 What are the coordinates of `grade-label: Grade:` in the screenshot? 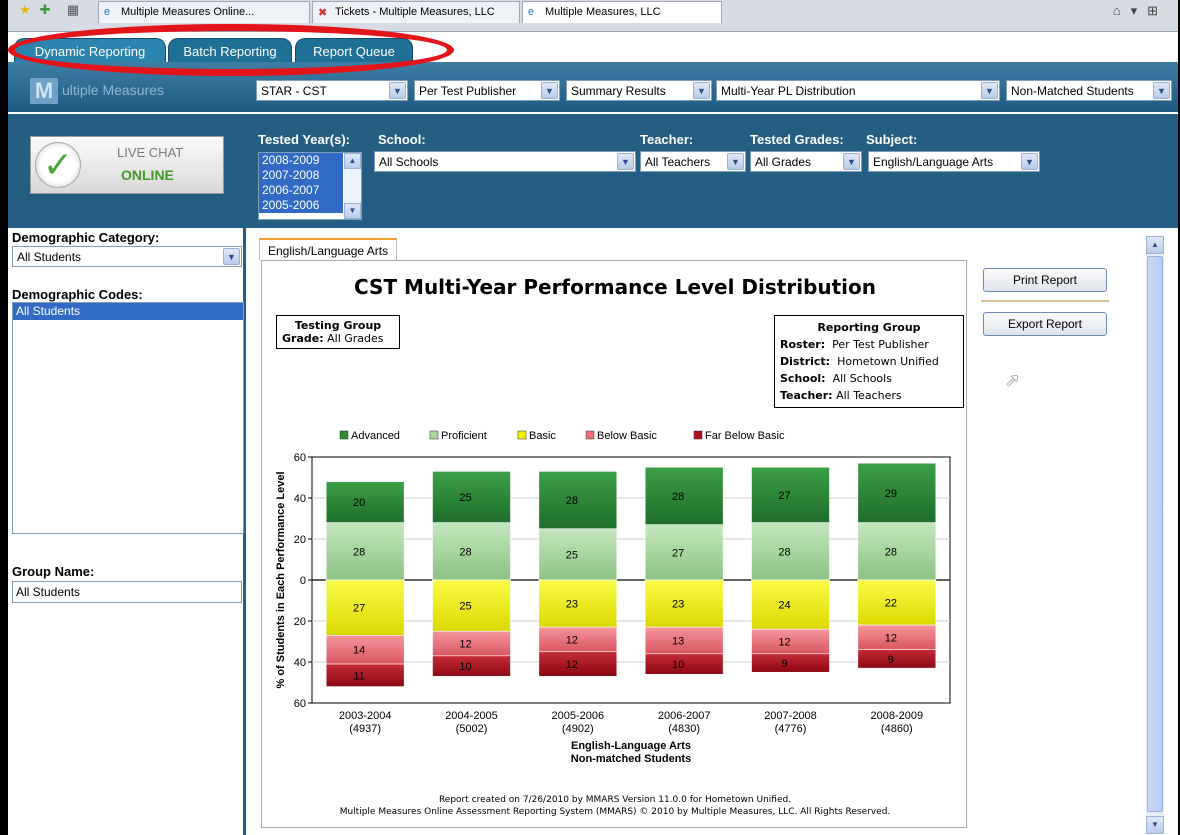 It's located at (303, 338).